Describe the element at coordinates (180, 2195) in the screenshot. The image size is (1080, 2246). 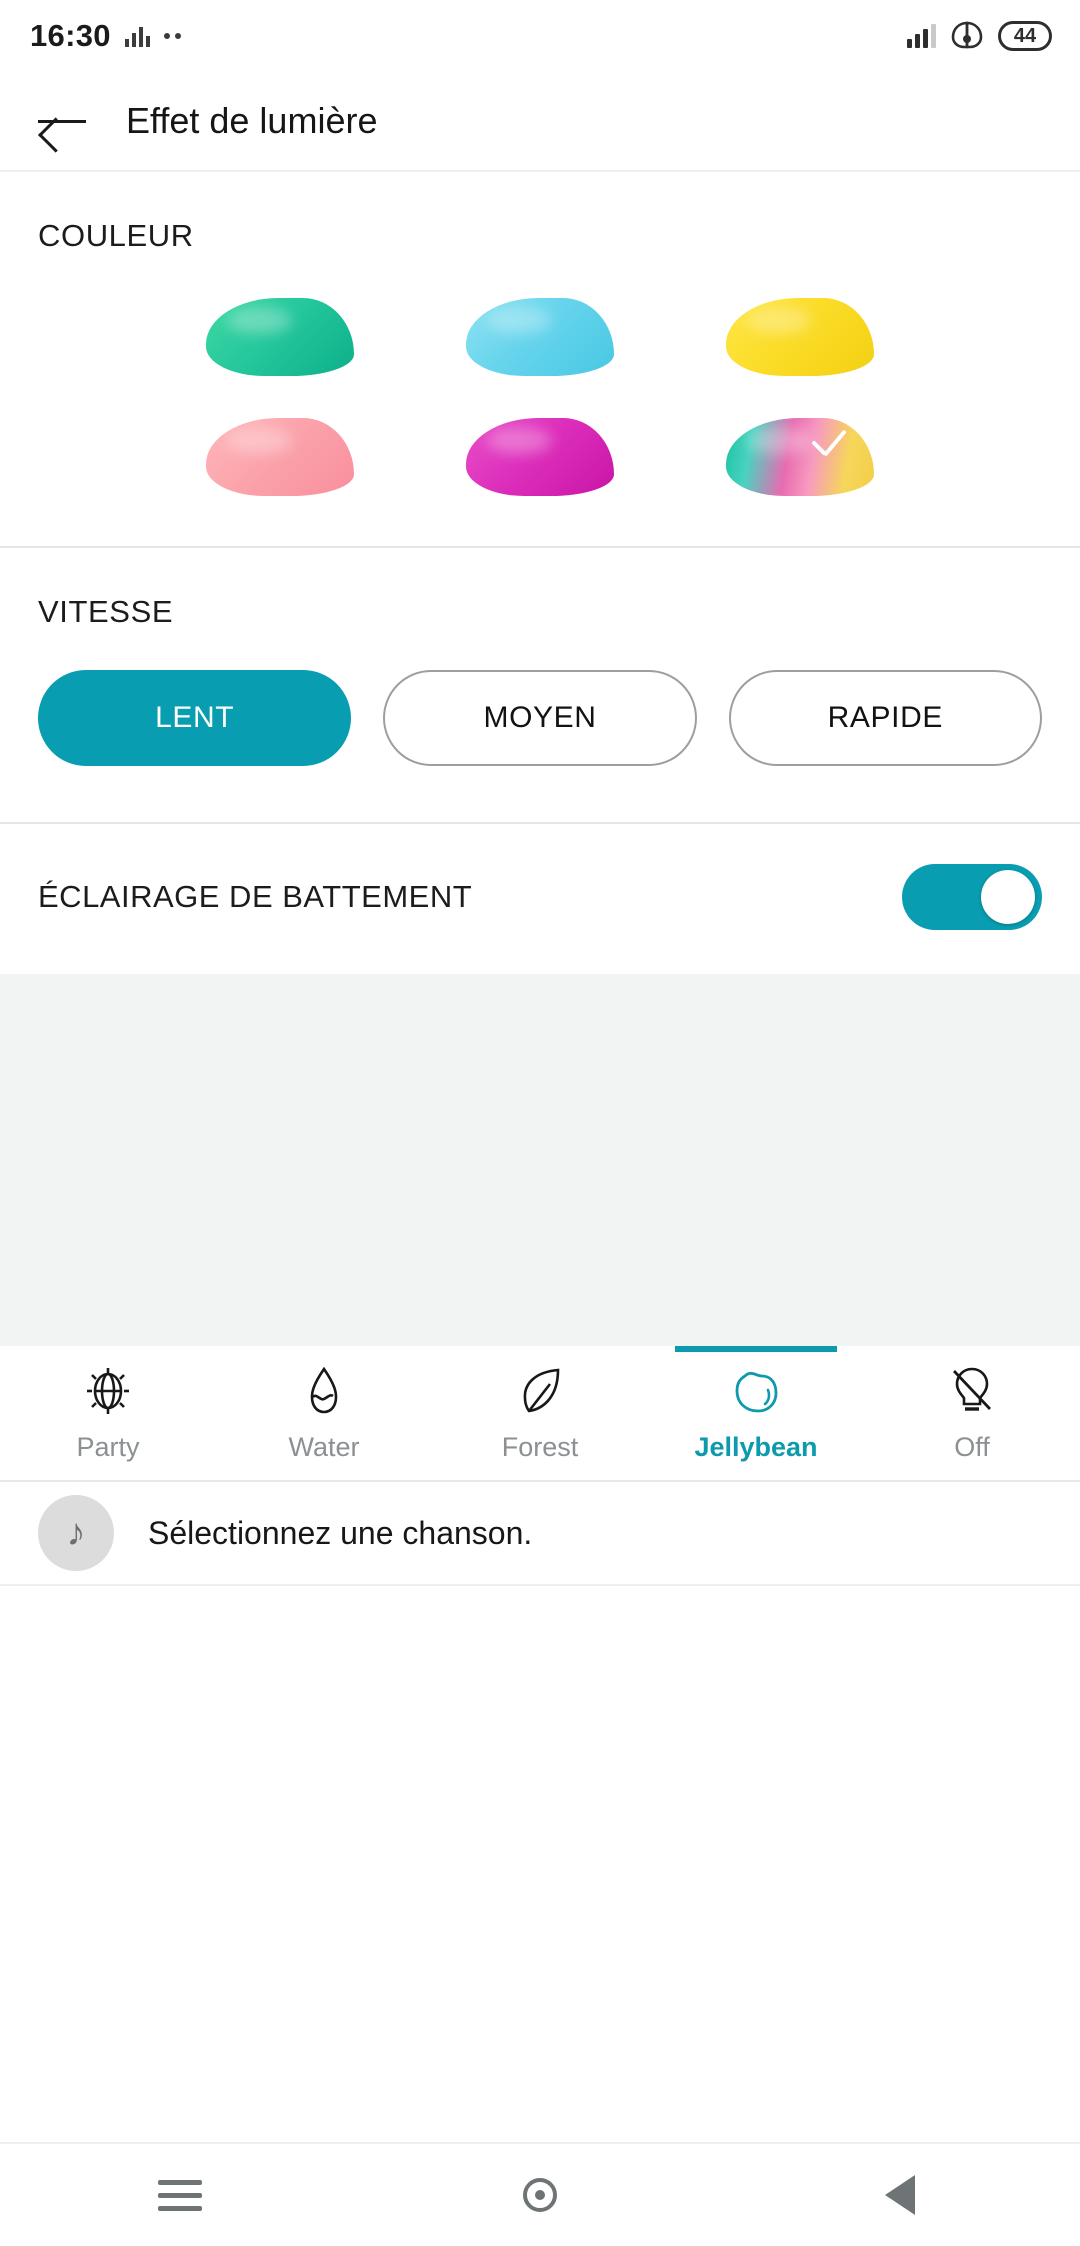
I see `menu-icon` at that location.